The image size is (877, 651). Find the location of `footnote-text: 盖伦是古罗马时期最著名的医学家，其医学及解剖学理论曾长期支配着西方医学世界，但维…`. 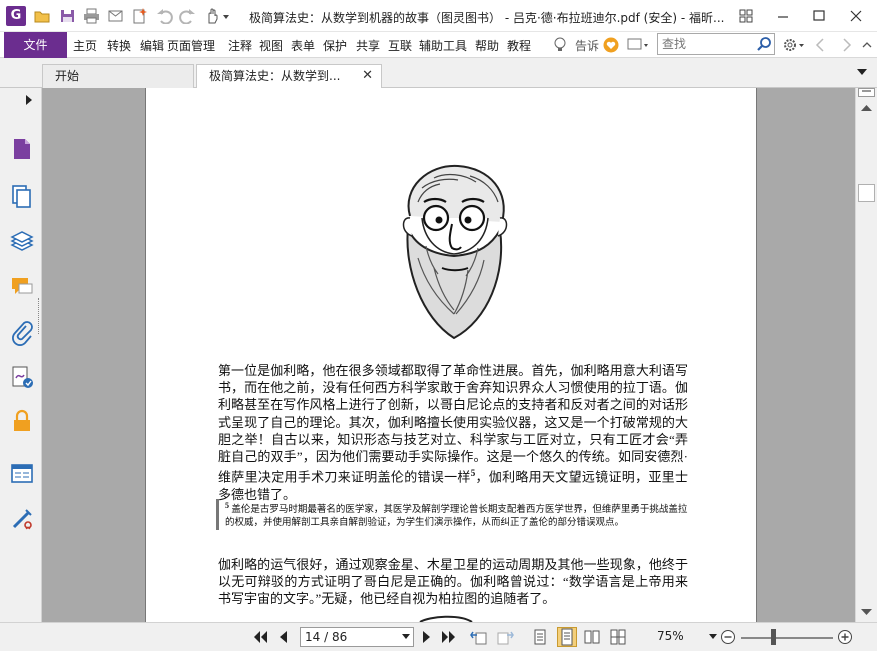

footnote-text: 盖伦是古罗马时期最著名的医学家，其医学及解剖学理论曾长期支配着西方医学世界，但维… is located at coordinates (456, 517).